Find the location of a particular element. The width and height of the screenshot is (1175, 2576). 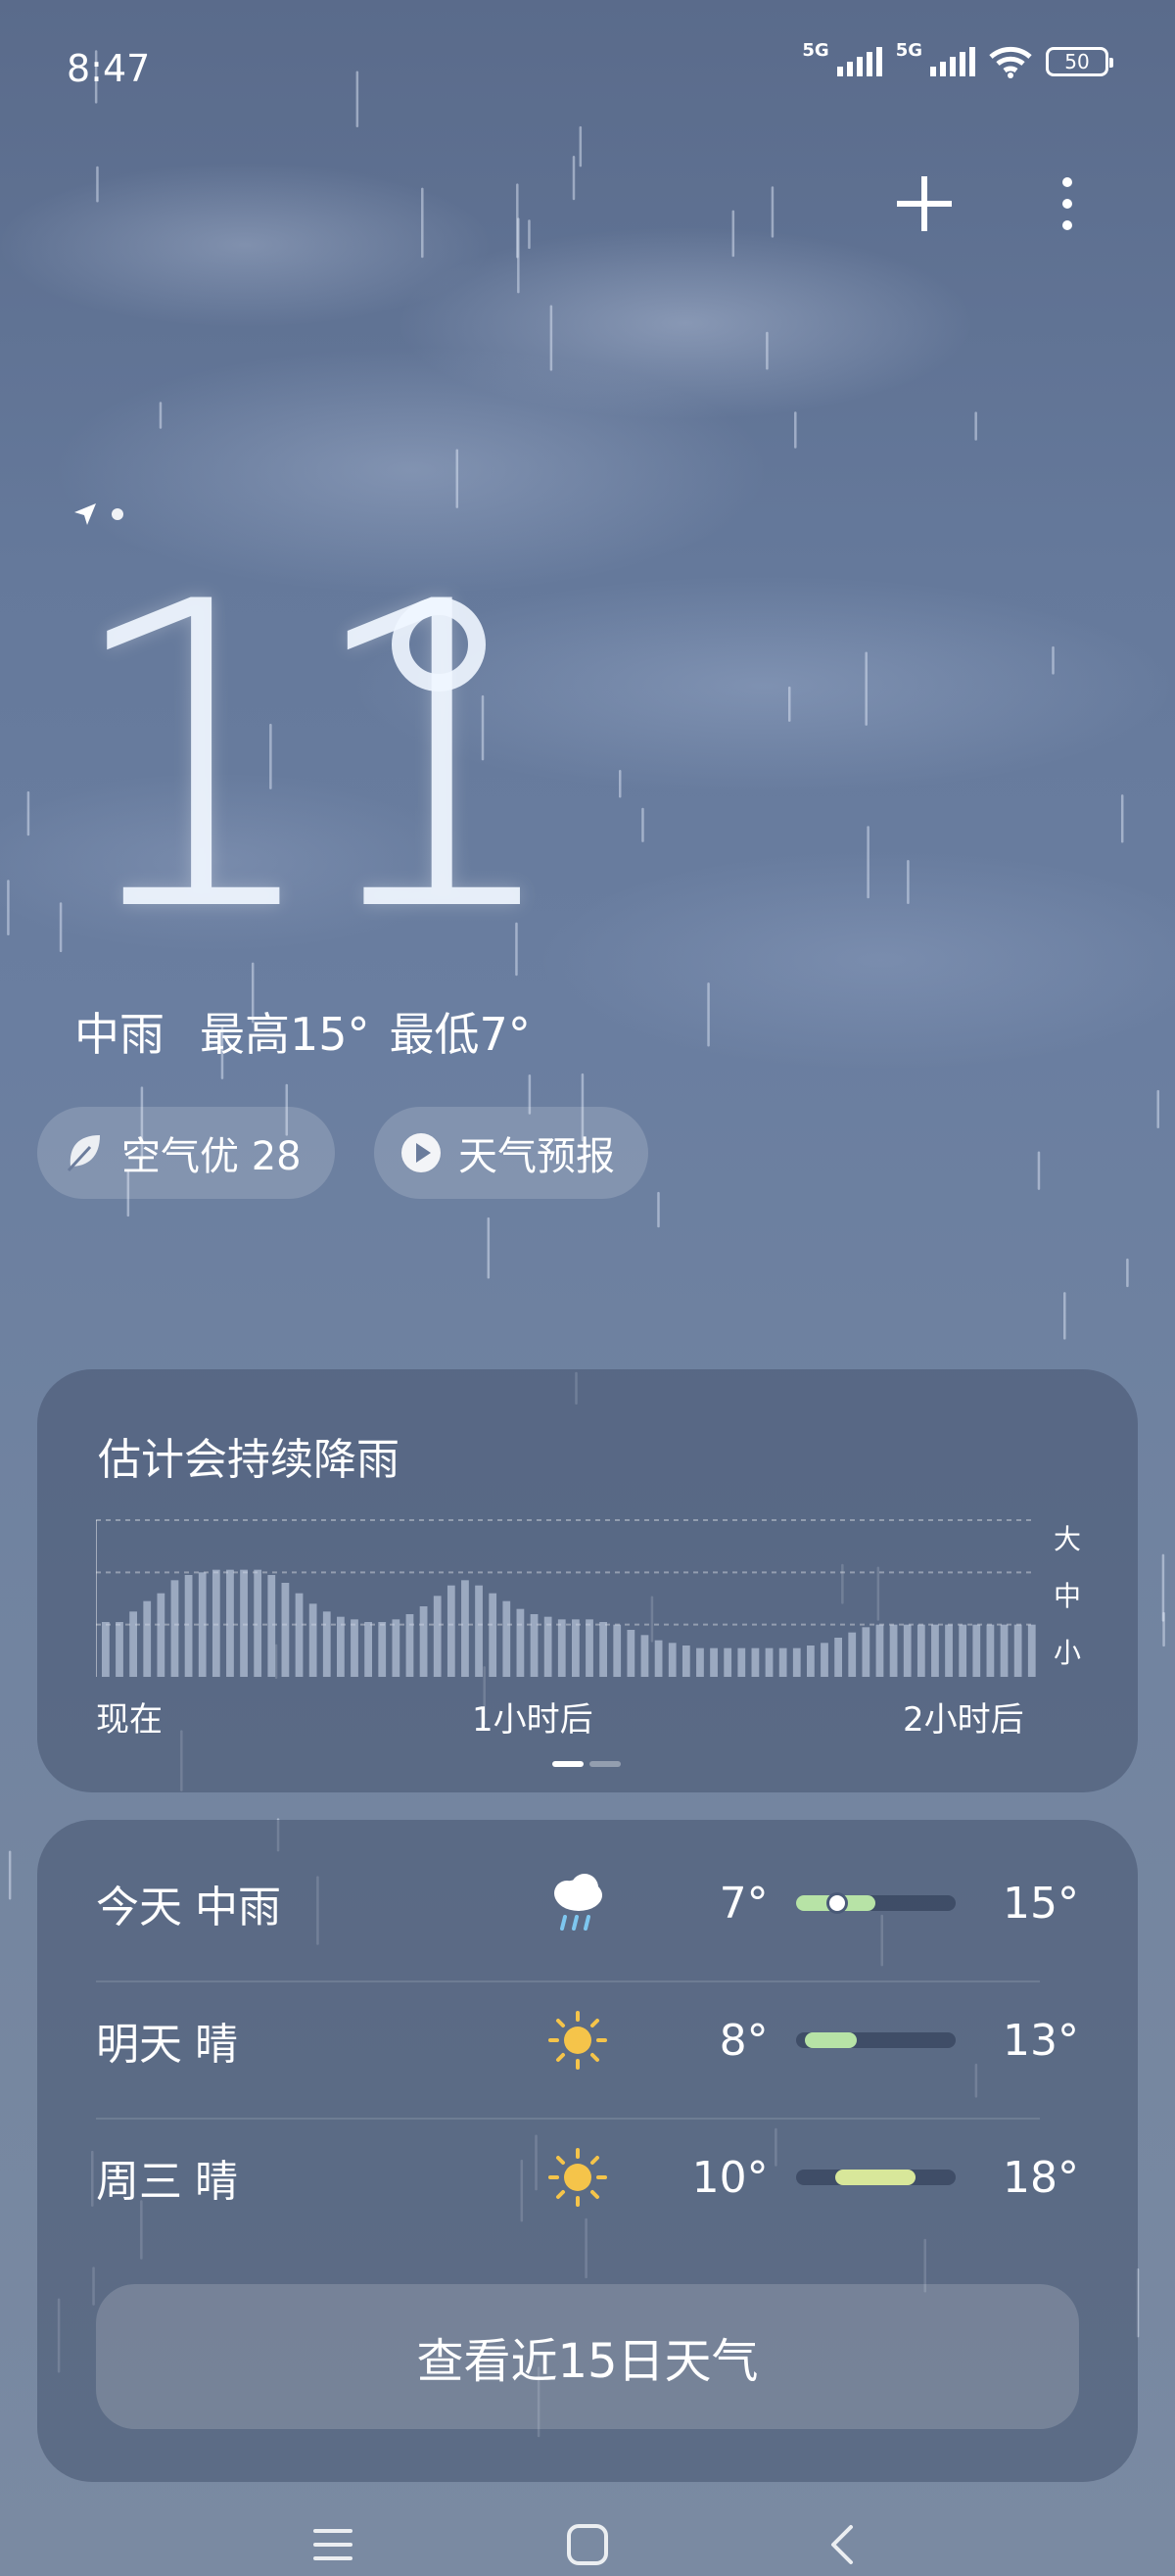

temperature-range-fill is located at coordinates (831, 2040).